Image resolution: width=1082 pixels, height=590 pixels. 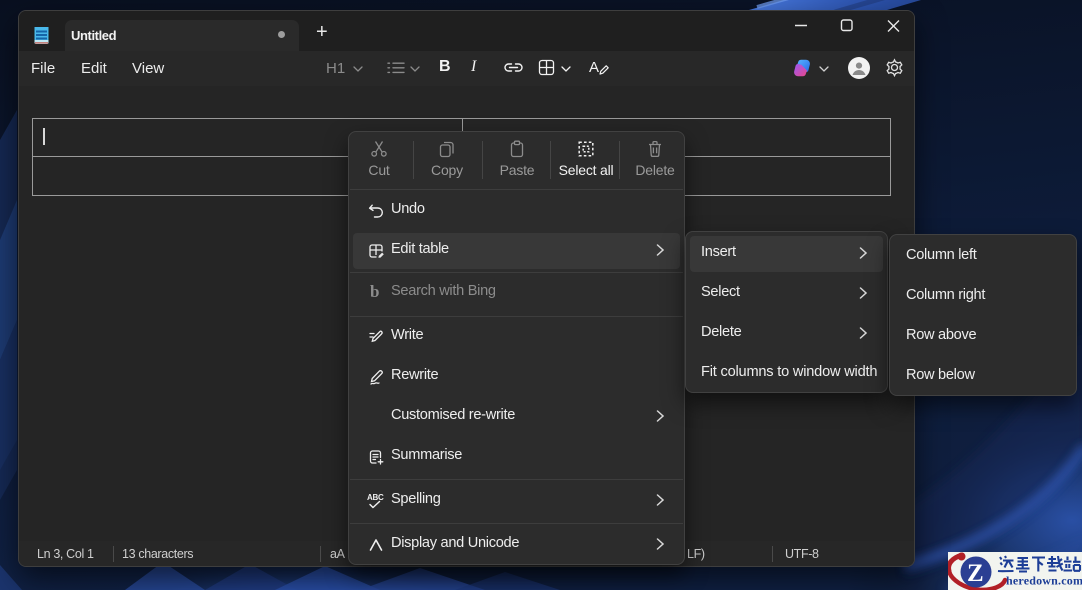 What do you see at coordinates (375, 497) in the screenshot?
I see `svg-text: ABC` at bounding box center [375, 497].